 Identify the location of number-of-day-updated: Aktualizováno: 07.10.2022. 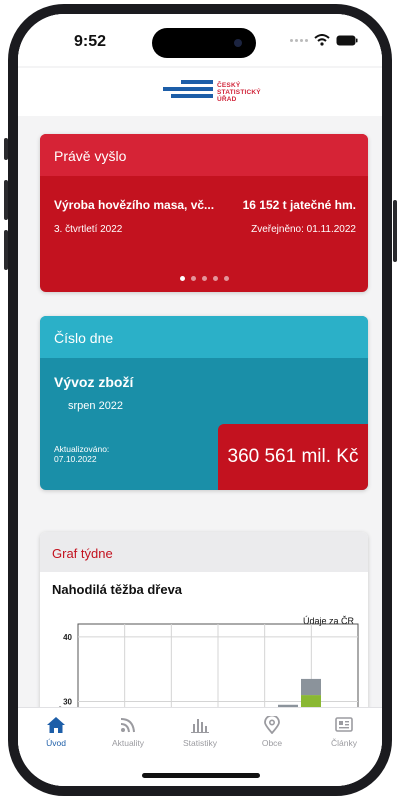
(82, 454).